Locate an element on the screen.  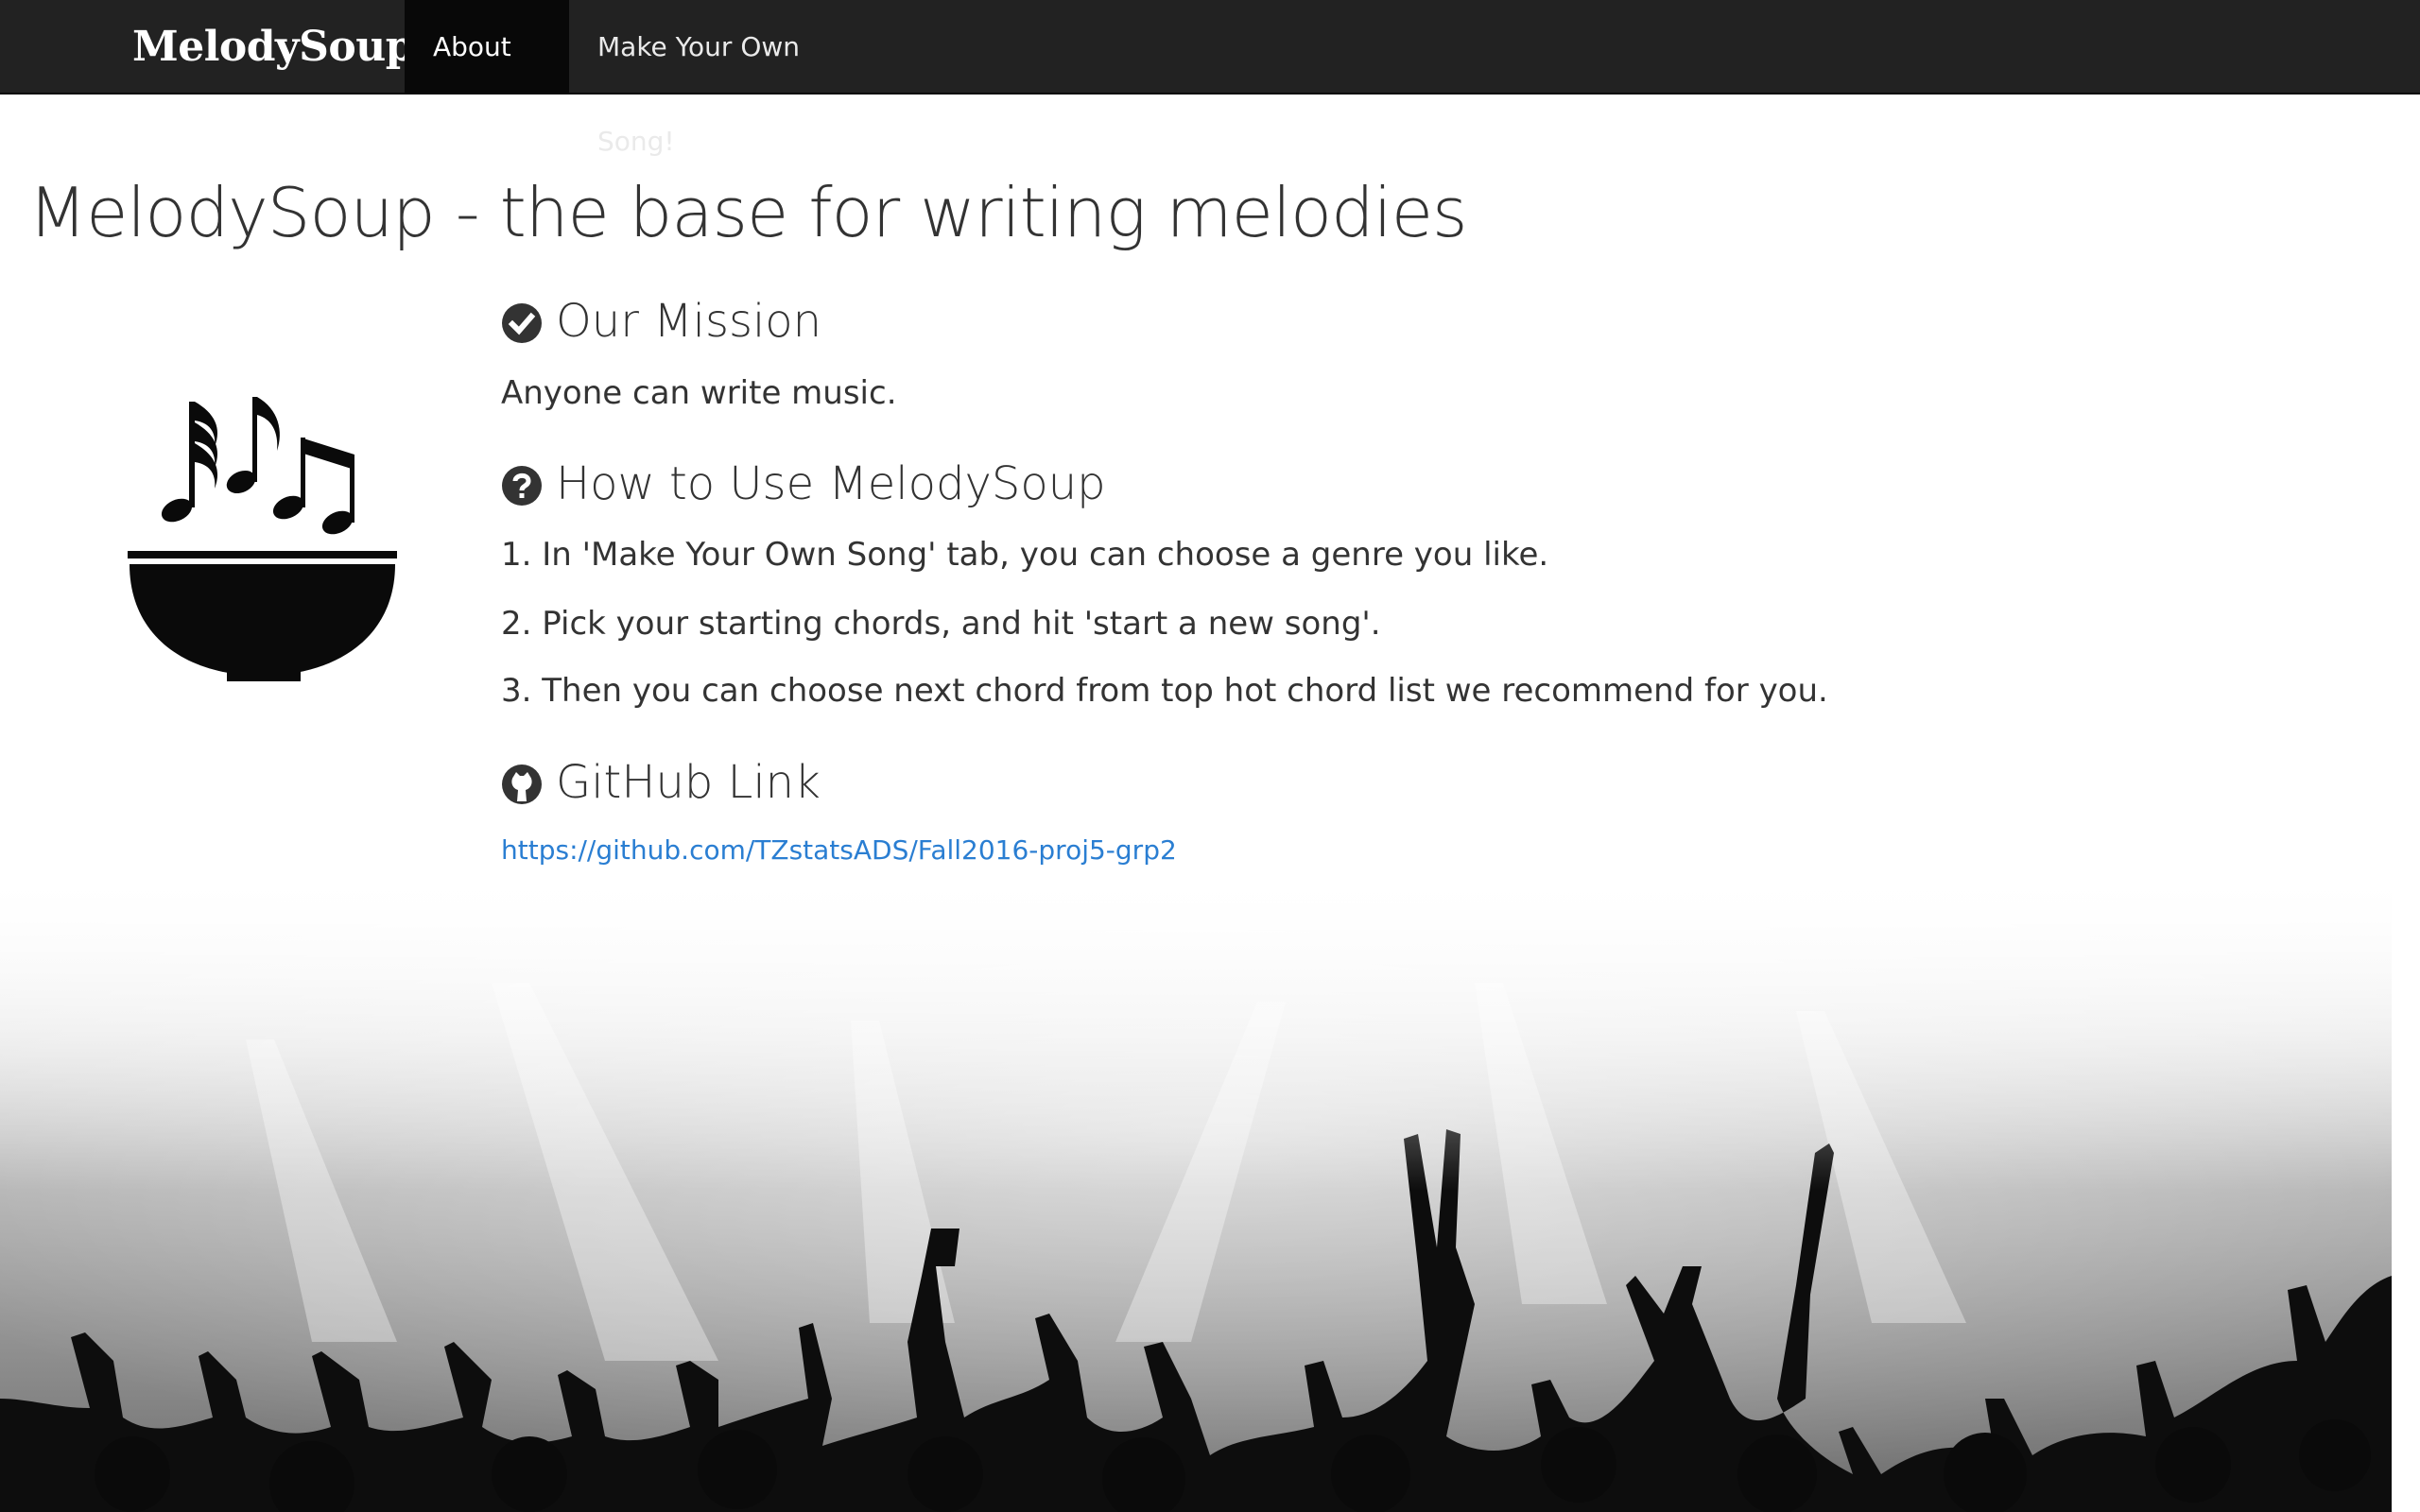
mission-text: Anyone can write music. is located at coordinates (699, 393).